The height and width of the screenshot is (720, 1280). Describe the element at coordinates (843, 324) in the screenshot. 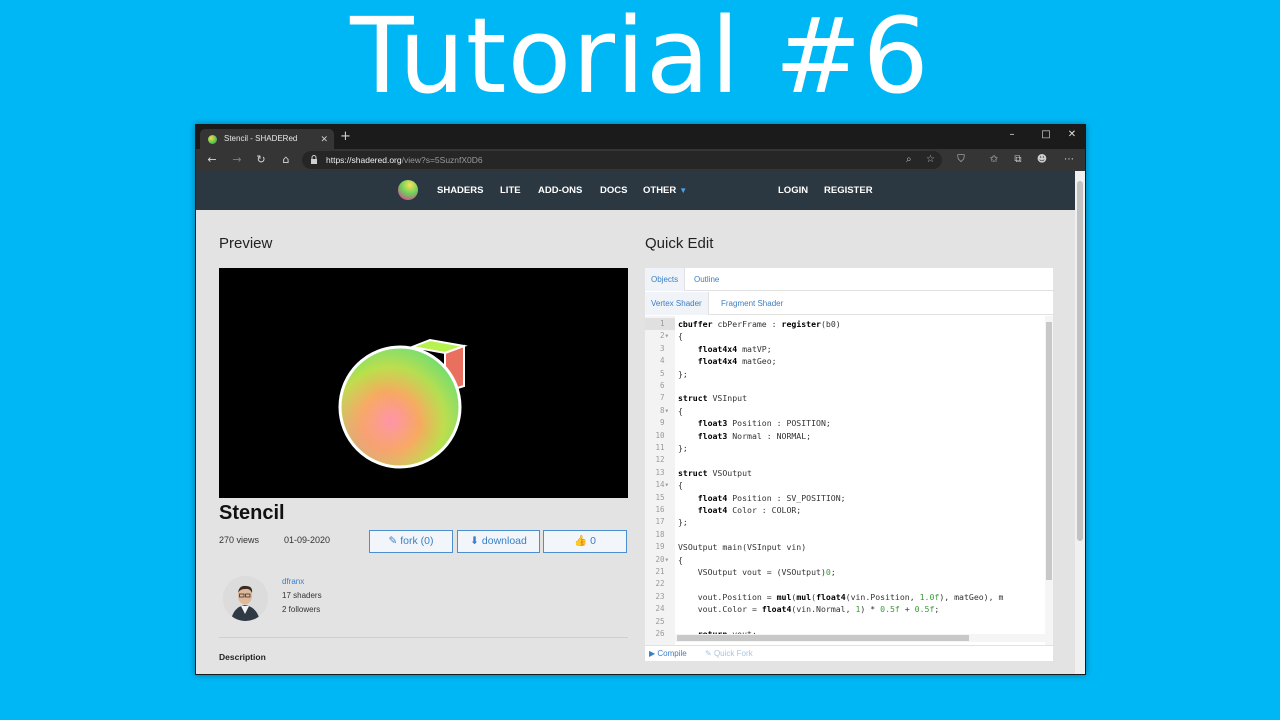

I see `code-line: 1 cbuffer cbPerFrame : register(b0)` at that location.